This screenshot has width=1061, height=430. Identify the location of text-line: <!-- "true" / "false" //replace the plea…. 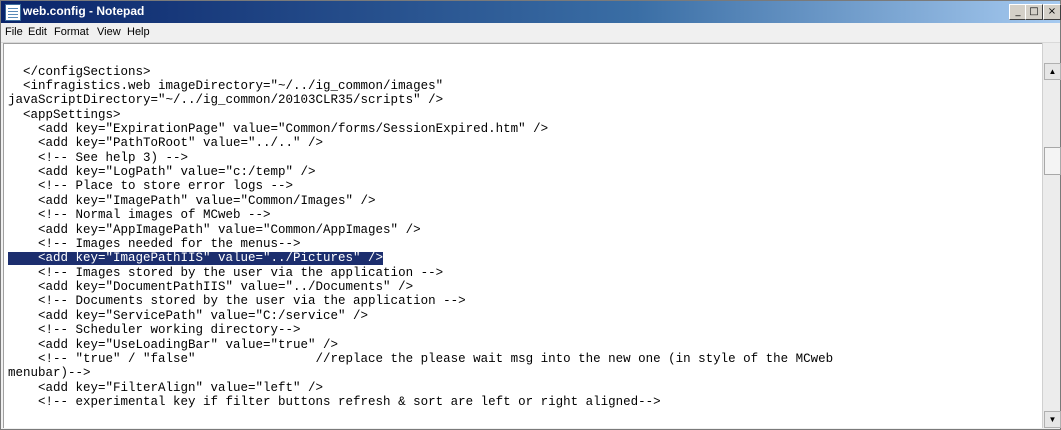
(421, 359).